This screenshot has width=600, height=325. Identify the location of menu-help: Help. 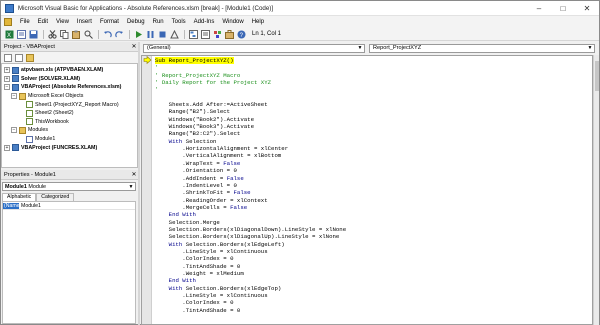
(258, 22).